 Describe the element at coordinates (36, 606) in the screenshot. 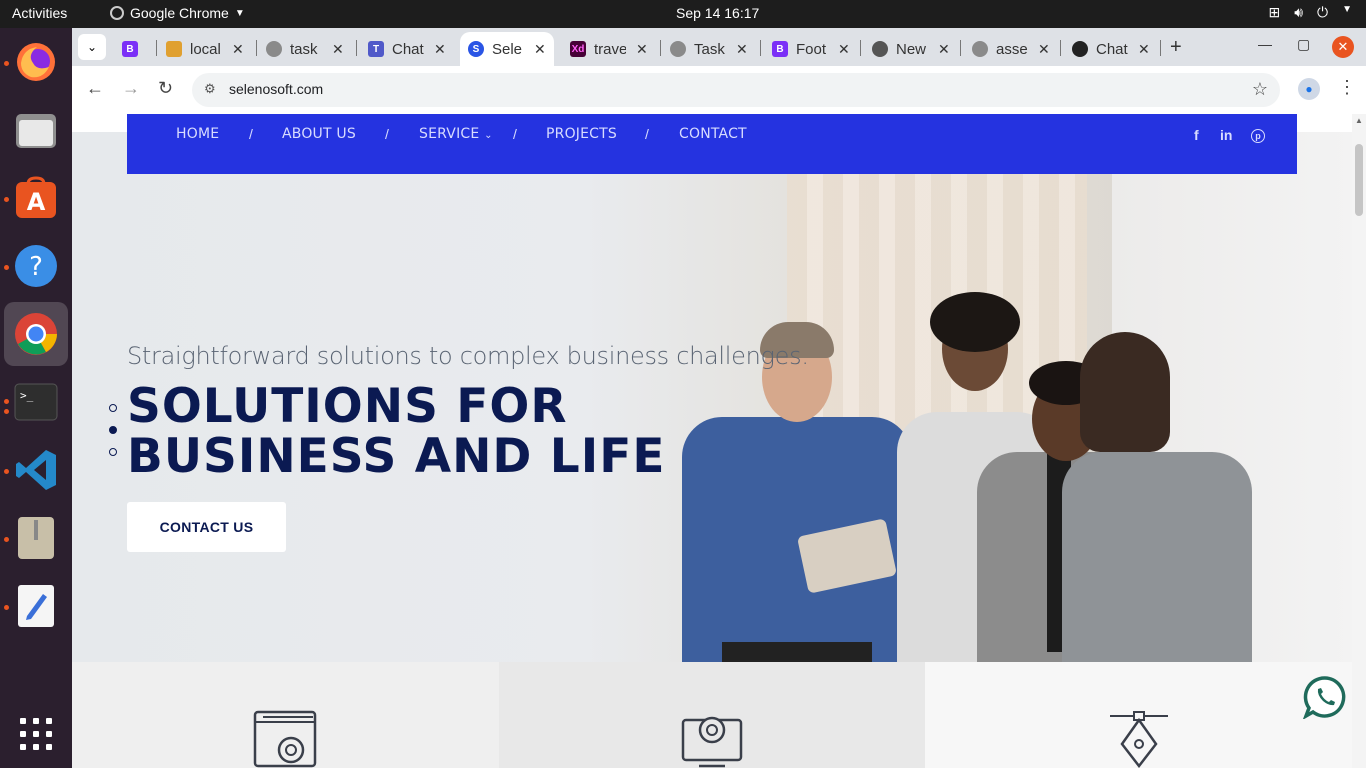

I see `text-editor-icon` at that location.